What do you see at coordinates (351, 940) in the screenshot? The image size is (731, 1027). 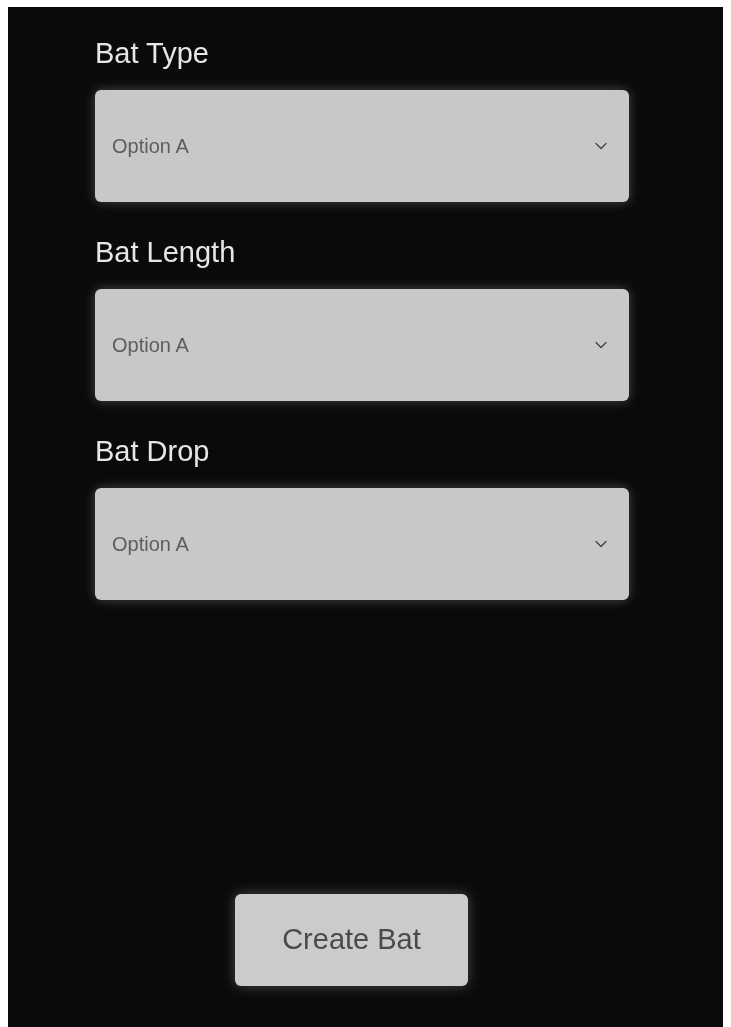 I see `create-button: Create Bat` at bounding box center [351, 940].